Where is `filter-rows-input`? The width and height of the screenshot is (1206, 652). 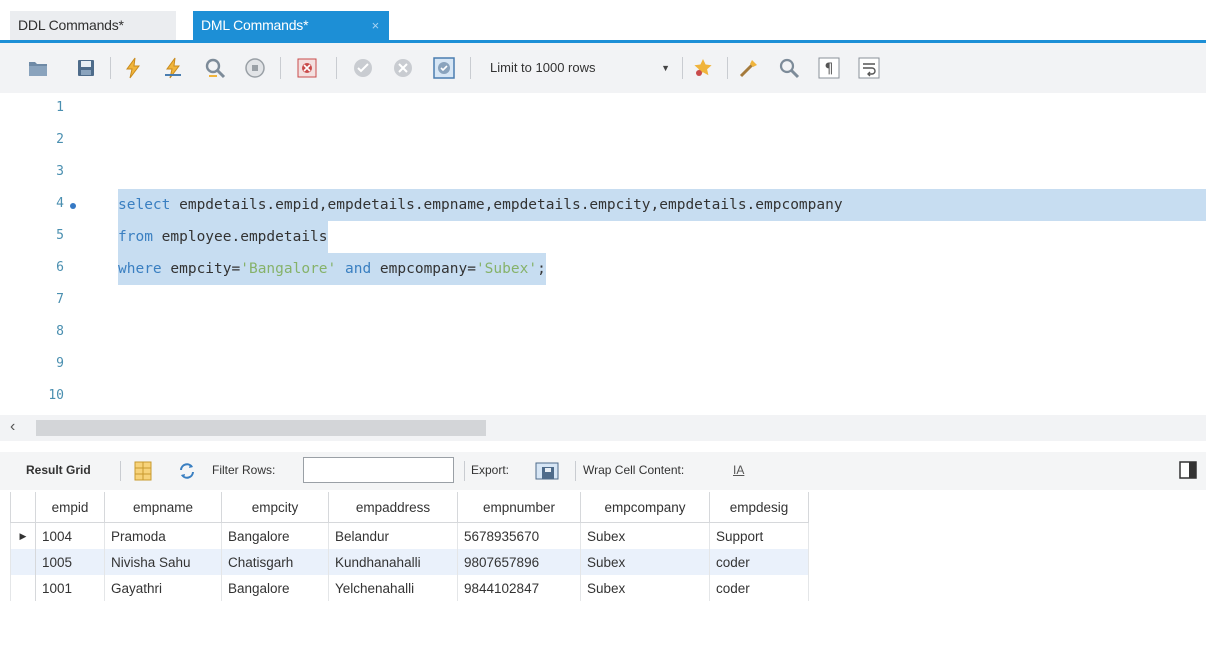
filter-rows-input is located at coordinates (378, 470).